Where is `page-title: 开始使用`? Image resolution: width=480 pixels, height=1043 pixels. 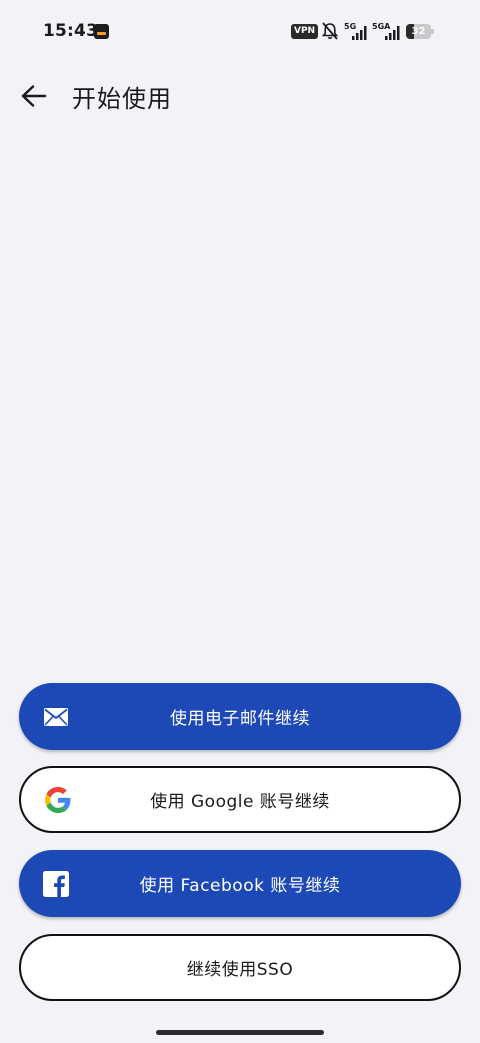 page-title: 开始使用 is located at coordinates (122, 99).